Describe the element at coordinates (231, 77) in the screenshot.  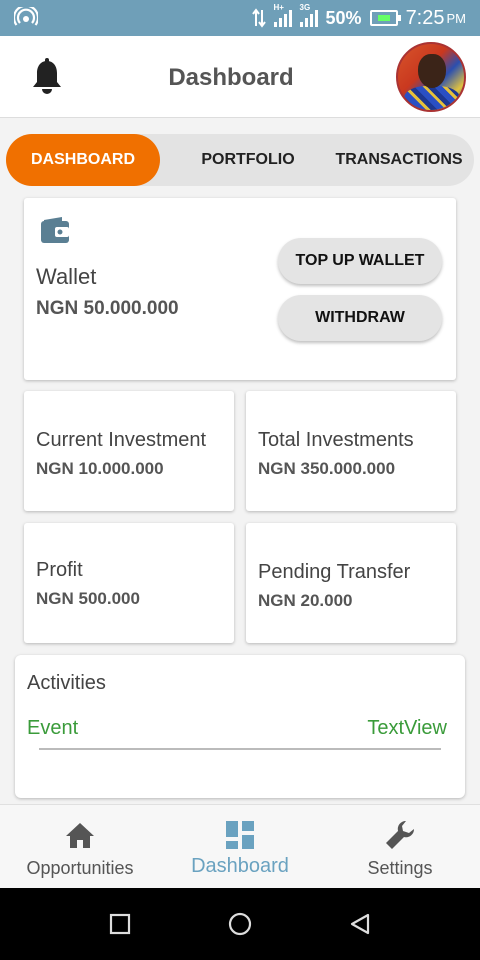
I see `page-title: Dashboard` at that location.